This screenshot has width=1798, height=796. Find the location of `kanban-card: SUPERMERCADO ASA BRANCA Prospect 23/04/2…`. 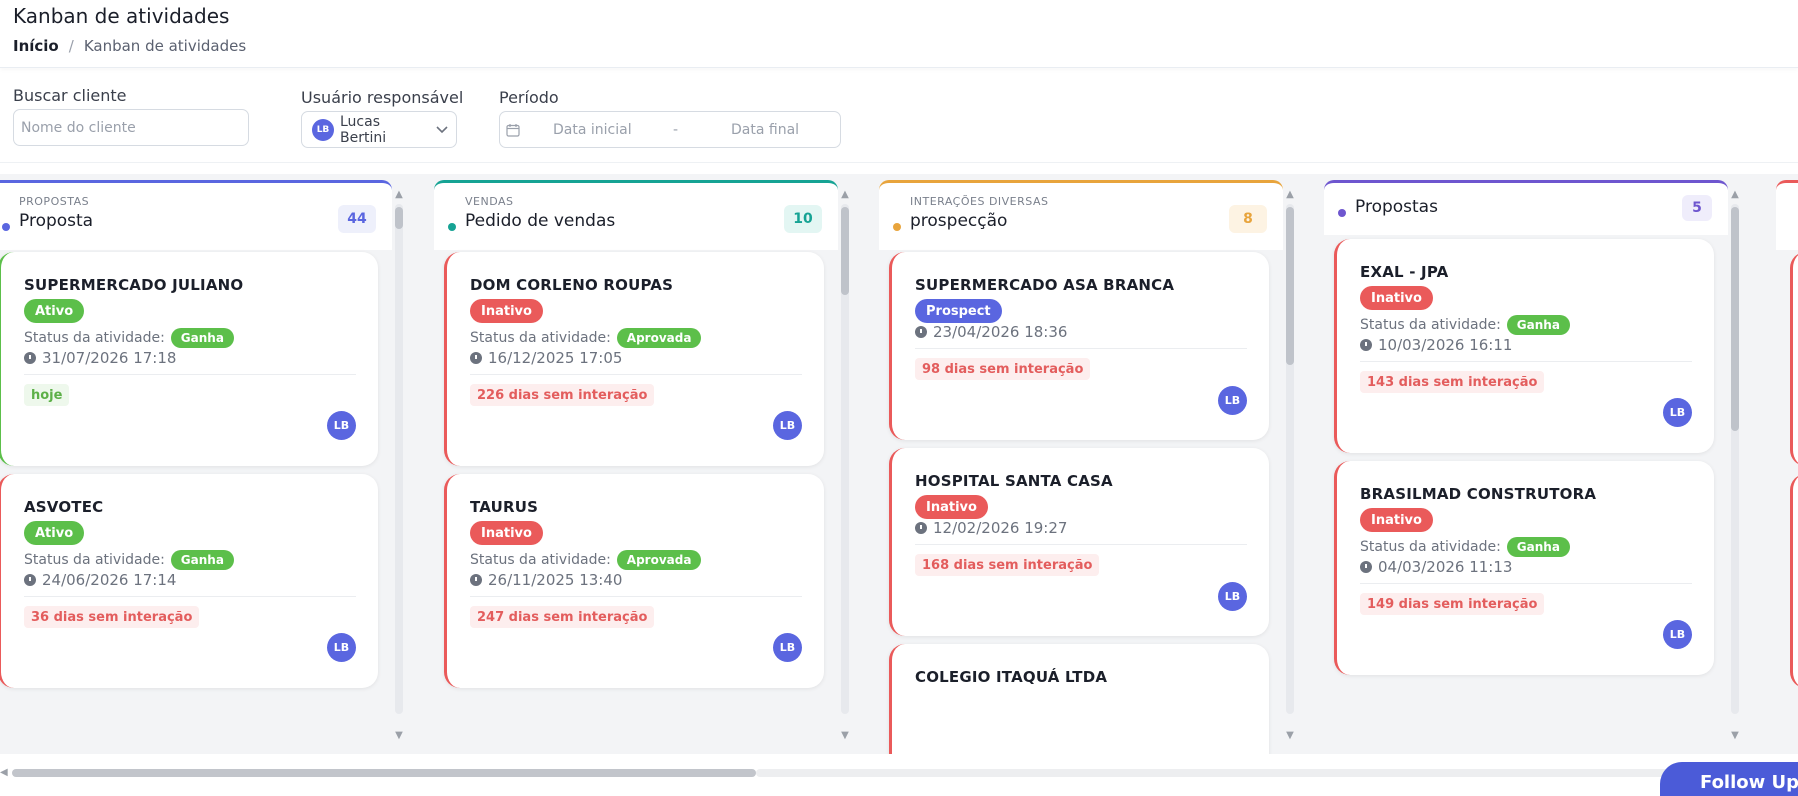

kanban-card: SUPERMERCADO ASA BRANCA Prospect 23/04/2… is located at coordinates (1079, 346).